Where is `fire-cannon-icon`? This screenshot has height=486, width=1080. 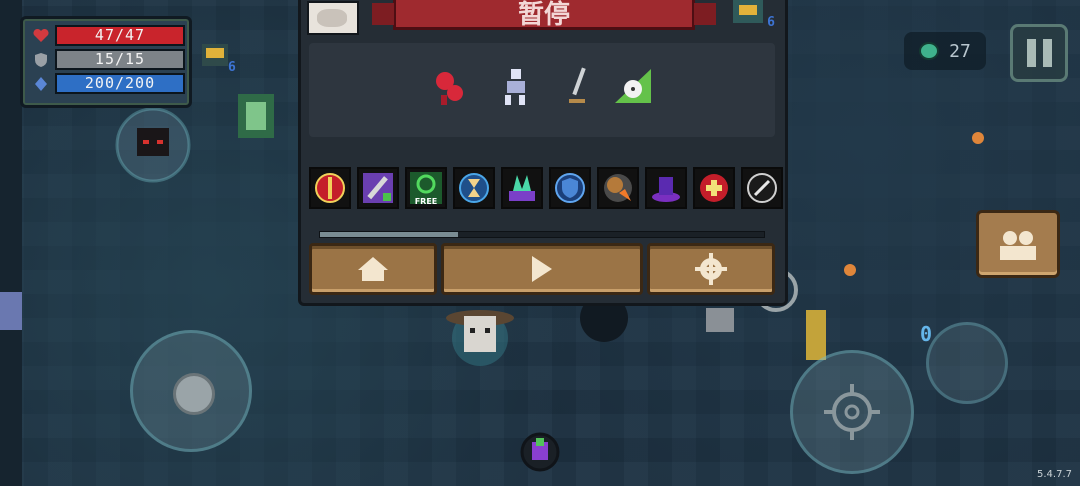
fire-cannon-icon is located at coordinates (618, 188).